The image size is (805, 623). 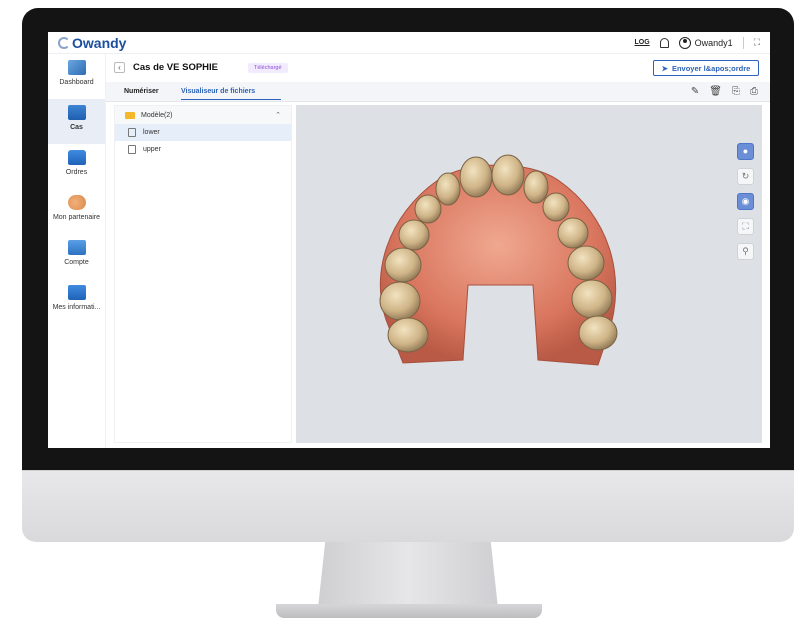 What do you see at coordinates (76, 82) in the screenshot?
I see `sidebar-item-label: Dashboard` at bounding box center [76, 82].